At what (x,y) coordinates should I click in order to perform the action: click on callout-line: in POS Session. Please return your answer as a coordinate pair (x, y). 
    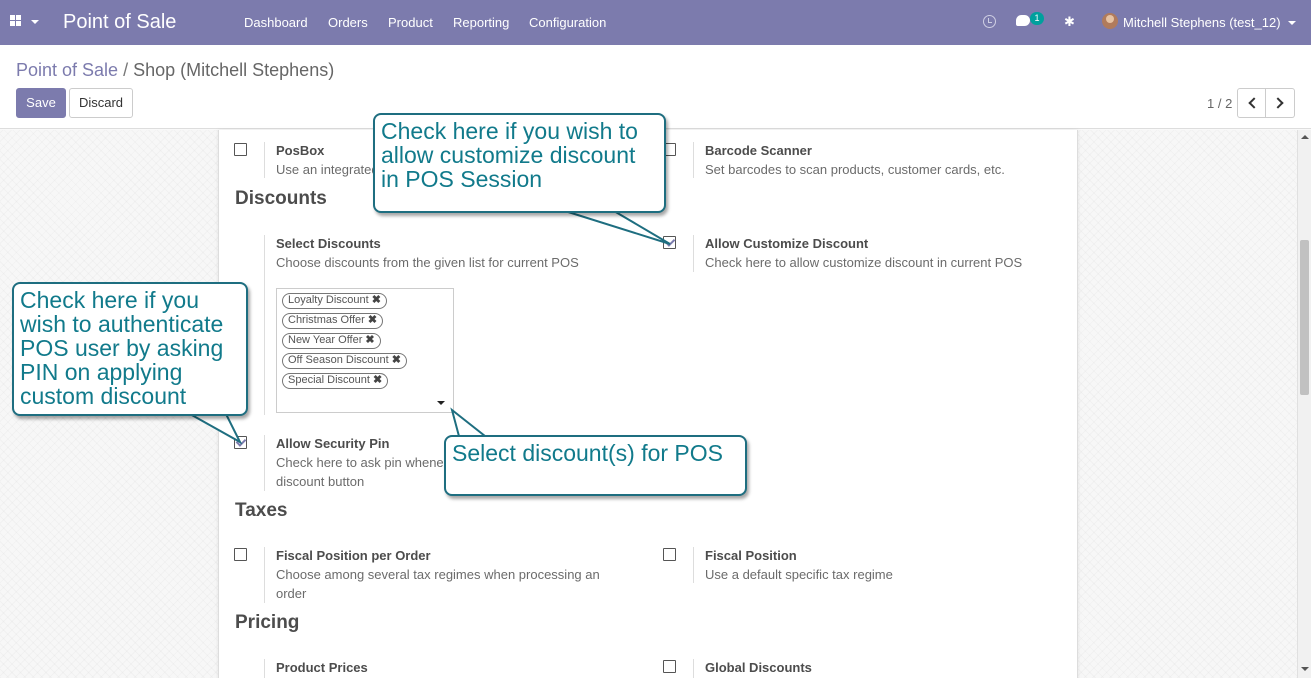
    Looking at the image, I should click on (462, 179).